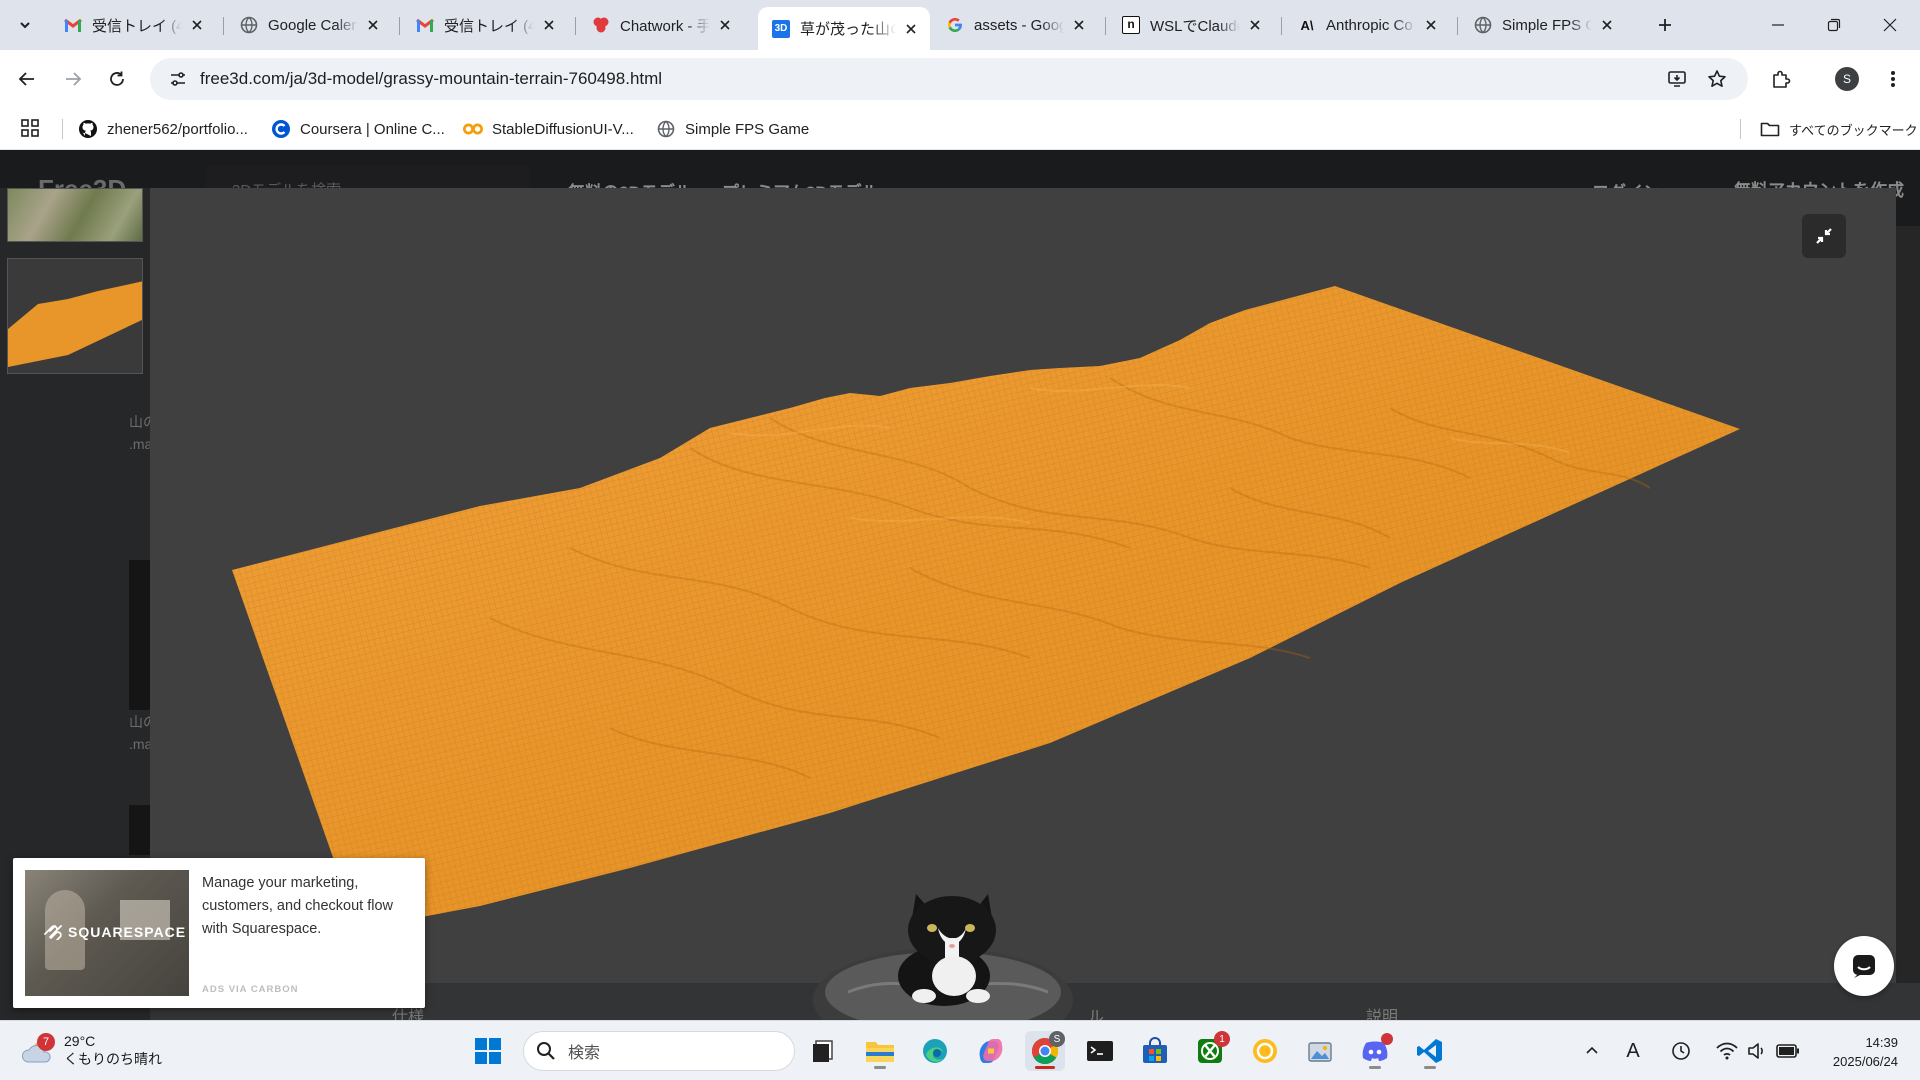  I want to click on chrome-button: S, so click(1045, 1051).